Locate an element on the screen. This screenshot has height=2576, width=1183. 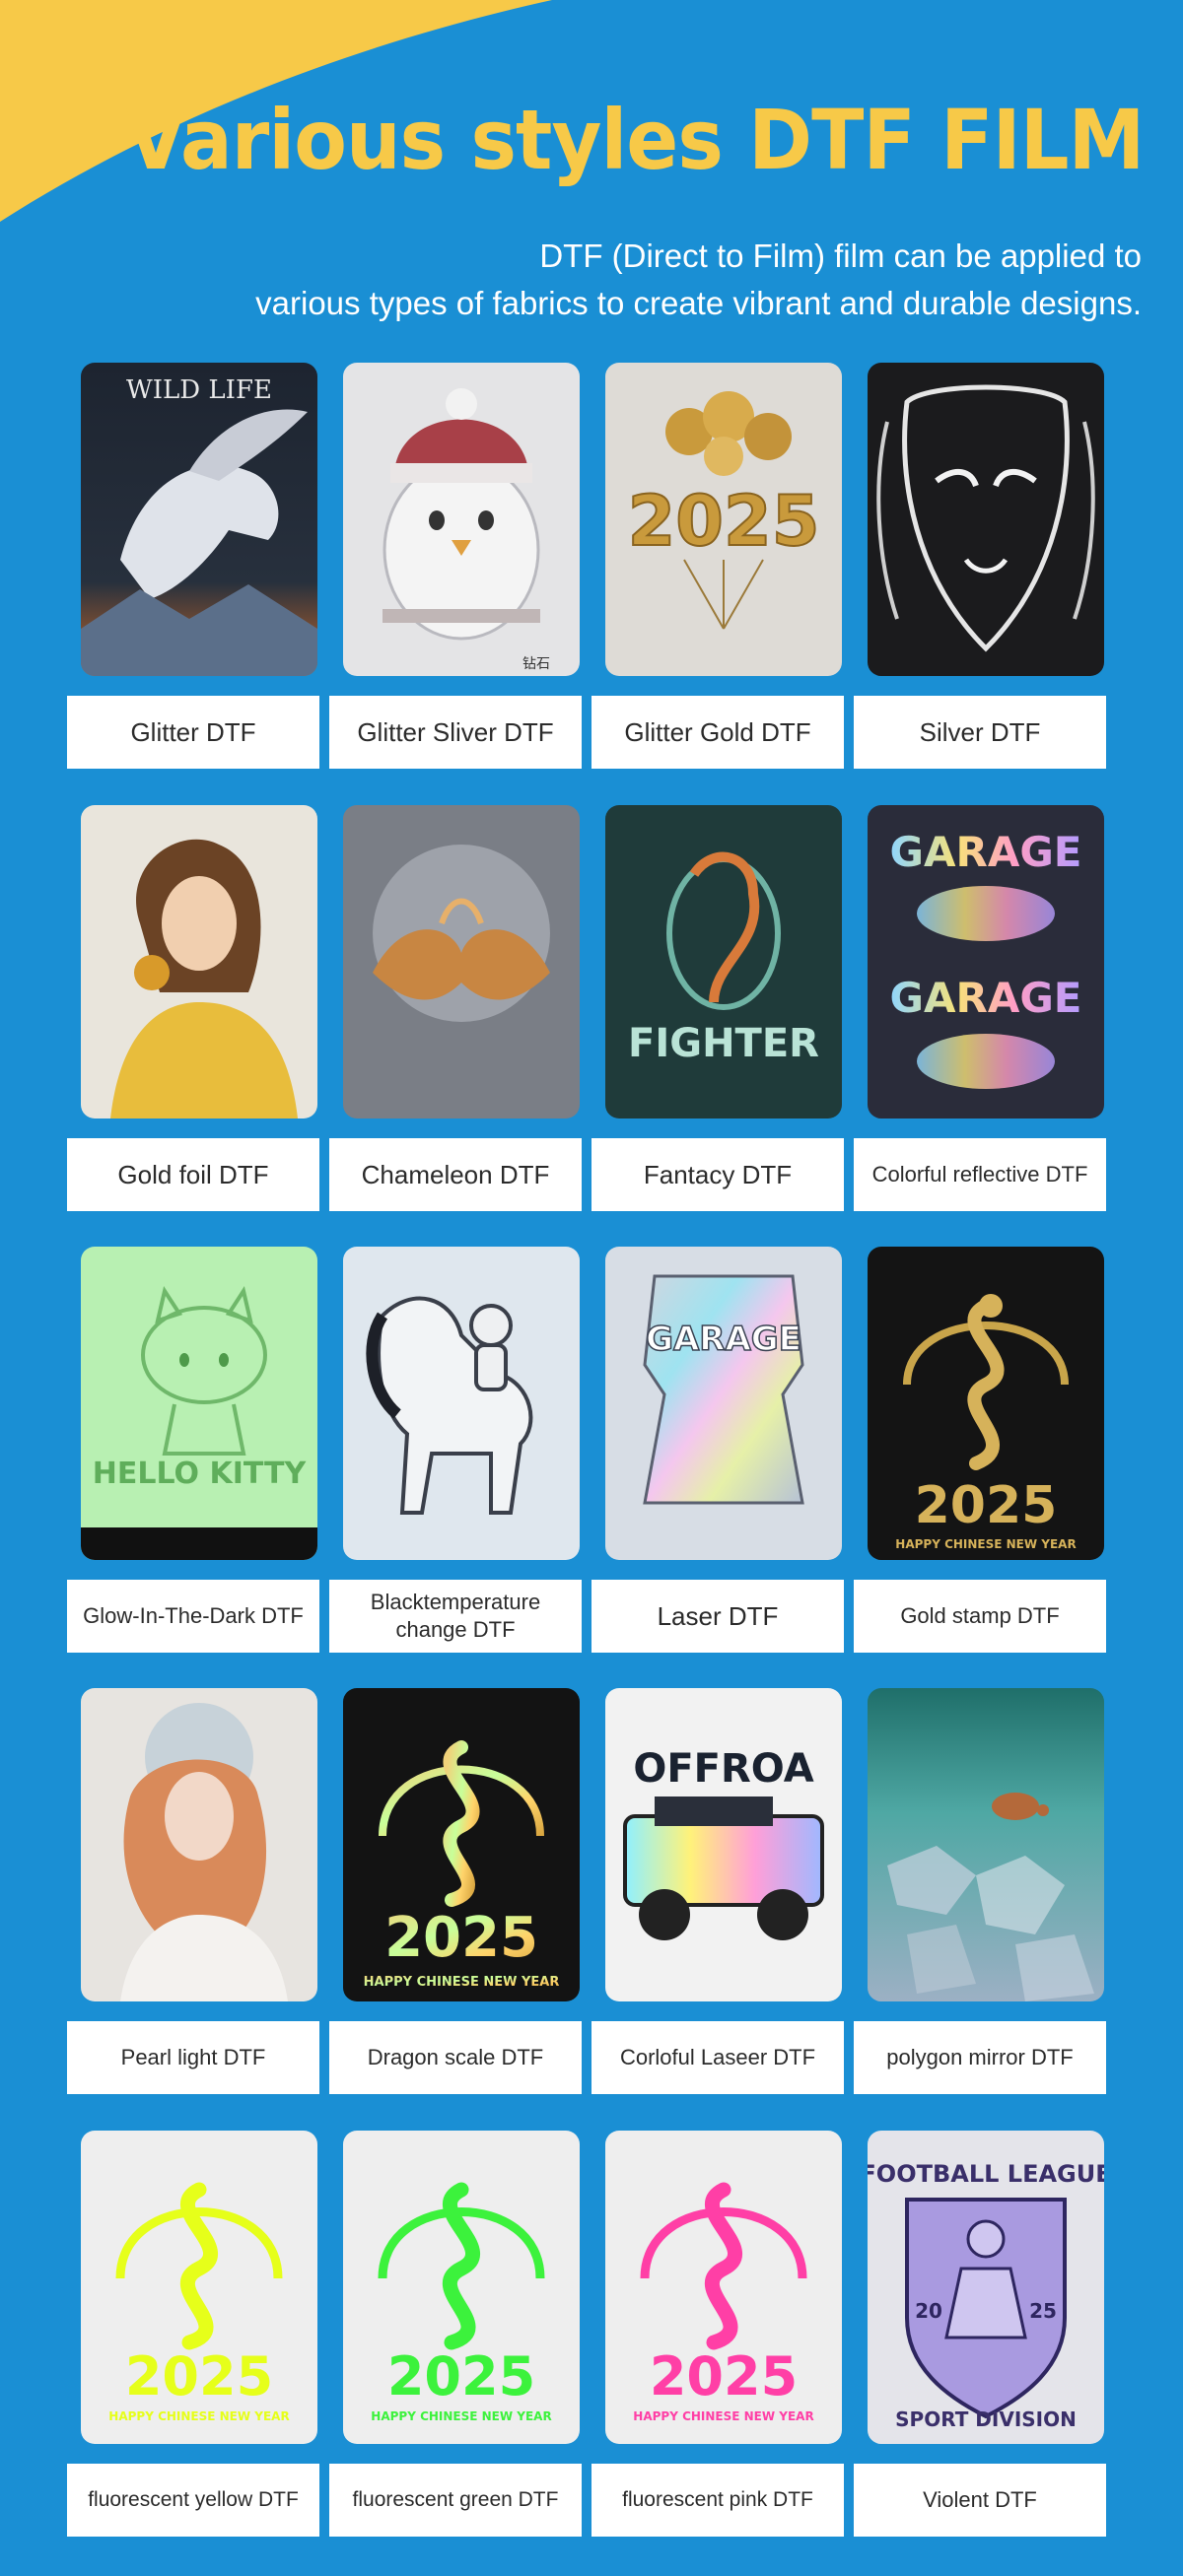
pegasus-icon: WILD LIFE is located at coordinates (199, 519).